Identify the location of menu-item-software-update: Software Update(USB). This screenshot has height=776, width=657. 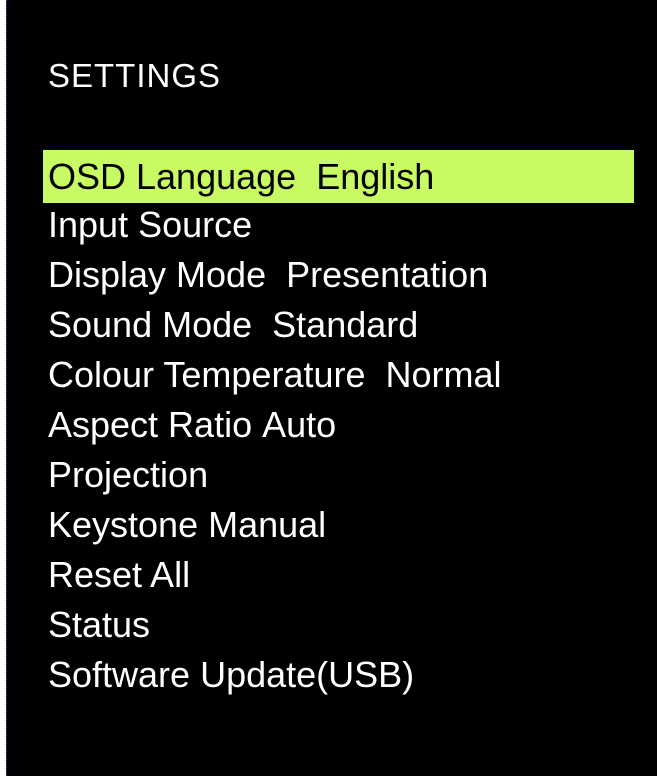
(338, 675).